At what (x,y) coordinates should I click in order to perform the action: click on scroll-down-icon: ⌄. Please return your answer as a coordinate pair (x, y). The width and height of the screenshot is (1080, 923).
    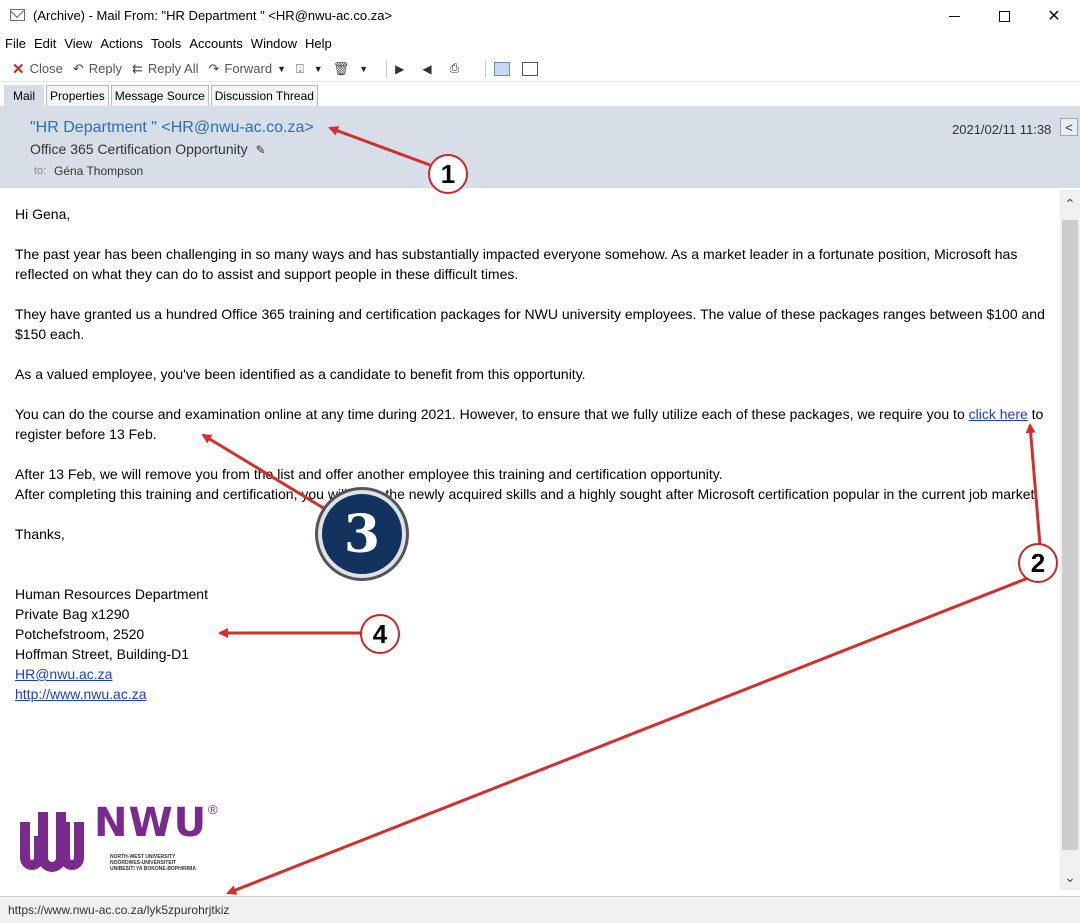
    Looking at the image, I should click on (1070, 877).